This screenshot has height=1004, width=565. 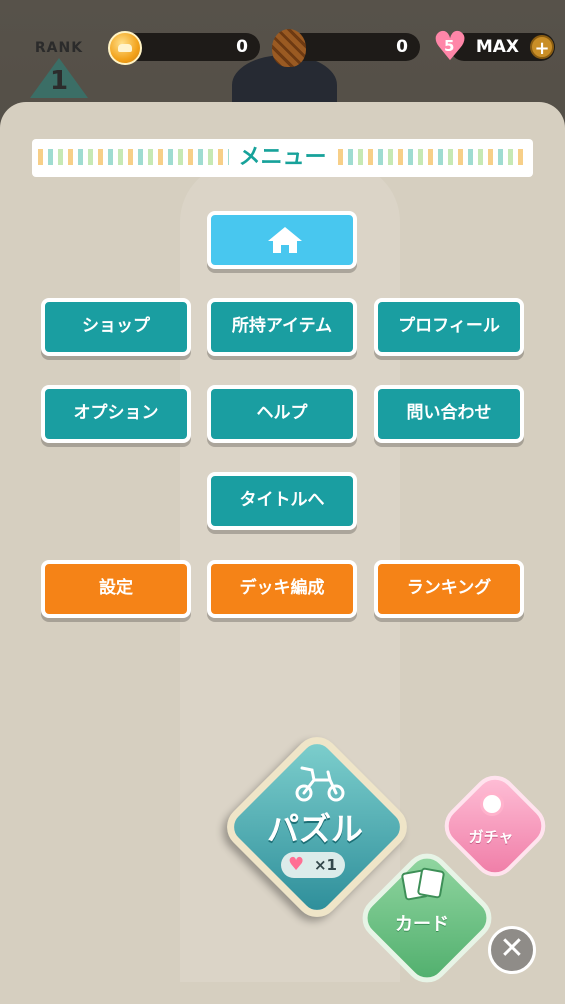 What do you see at coordinates (542, 47) in the screenshot?
I see `add-hearts-button: +` at bounding box center [542, 47].